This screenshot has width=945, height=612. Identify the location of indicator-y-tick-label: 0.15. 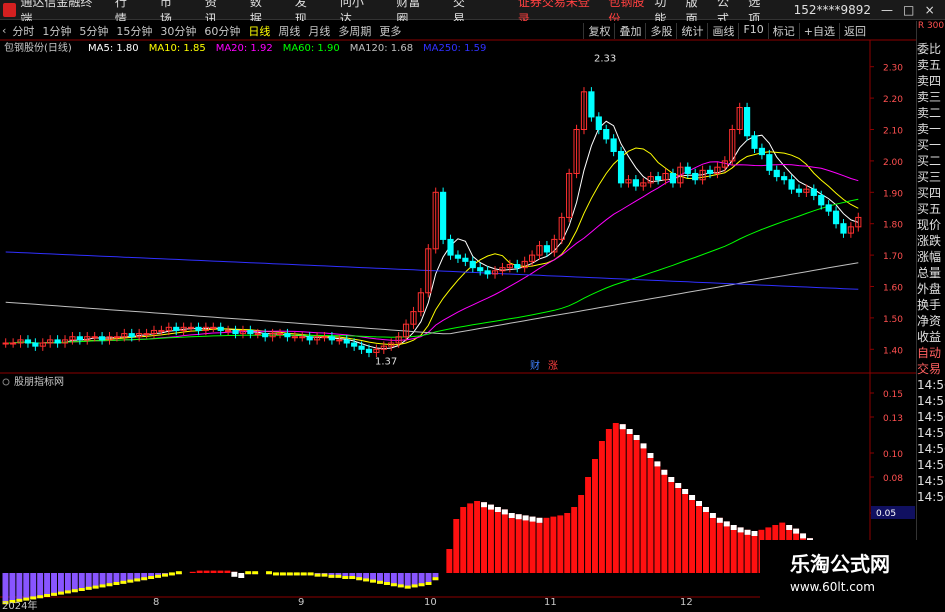
(893, 395).